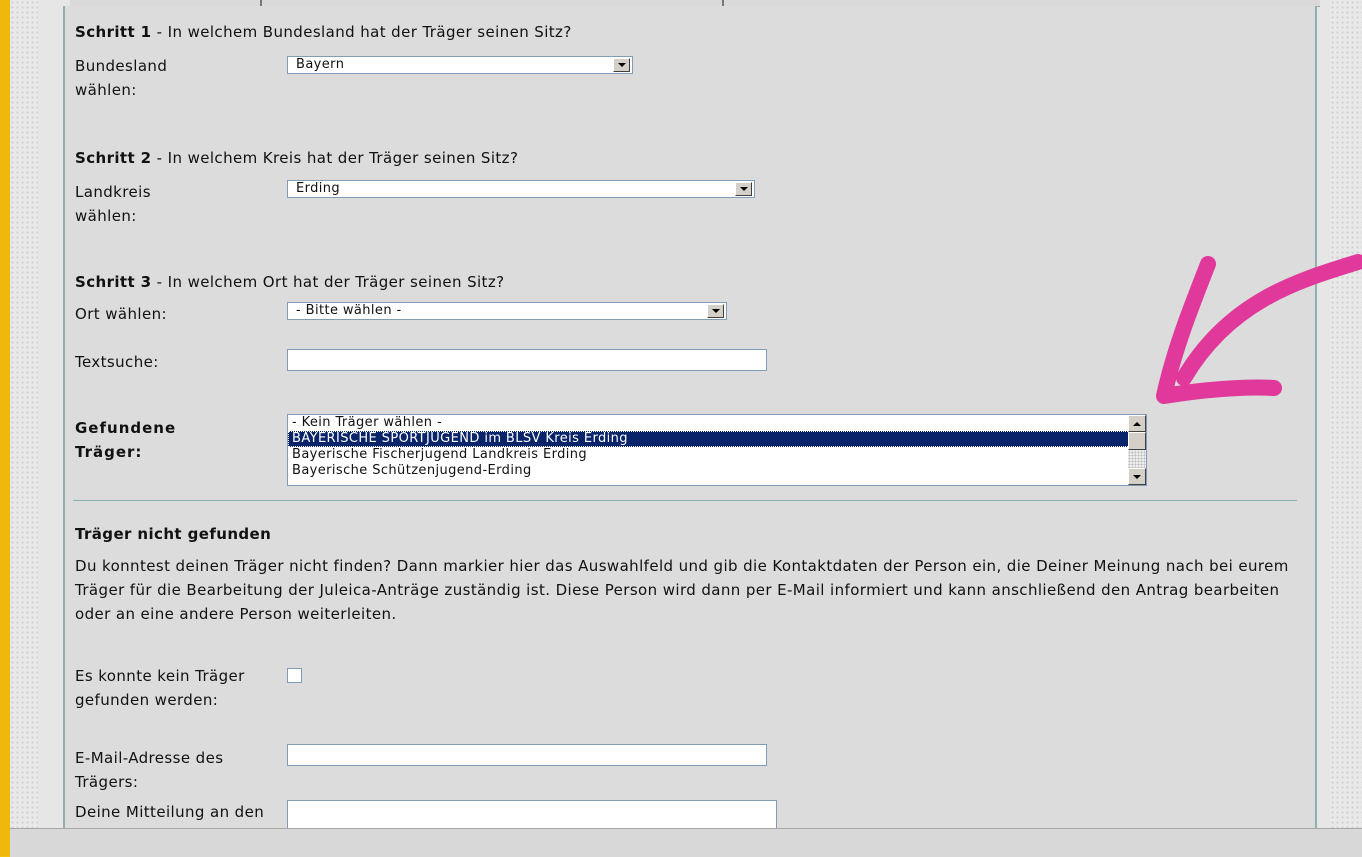 The height and width of the screenshot is (857, 1362). Describe the element at coordinates (685, 500) in the screenshot. I see `section-divider` at that location.